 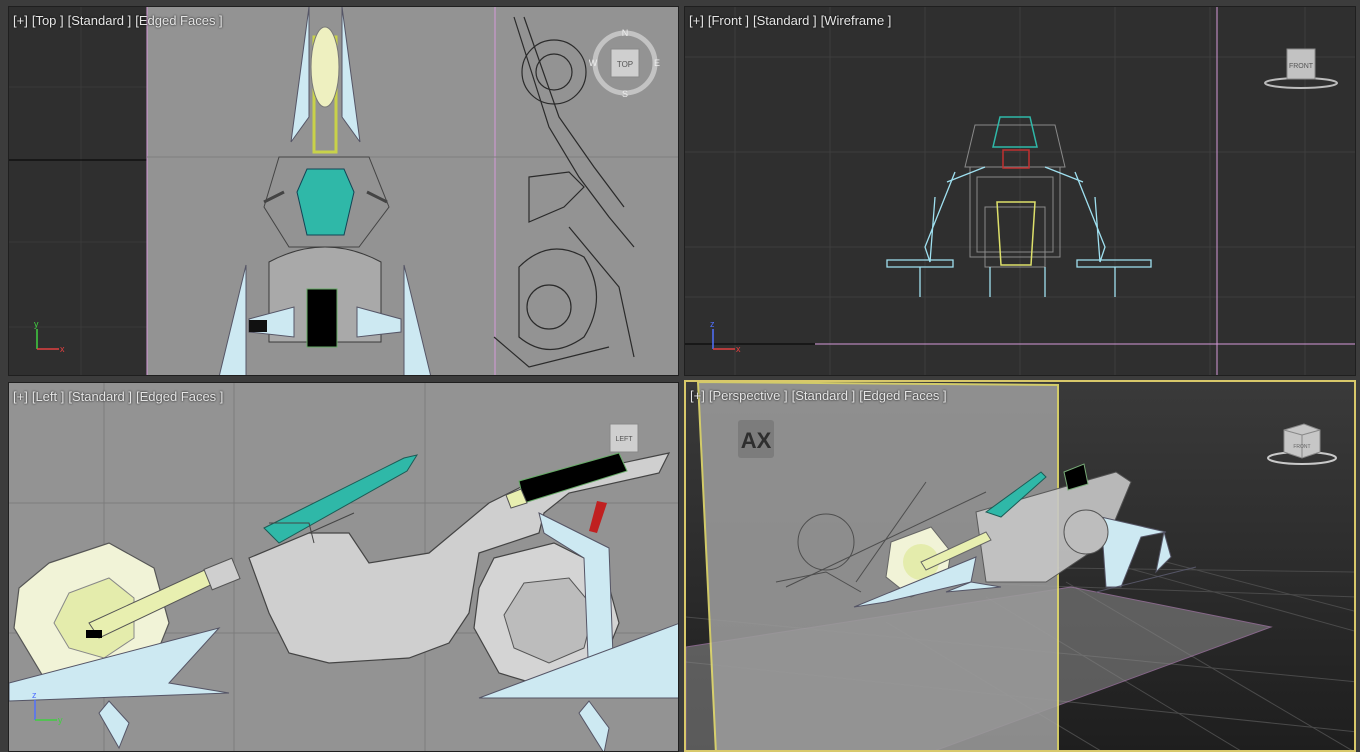 What do you see at coordinates (48, 20) in the screenshot?
I see `top-view-menu: [Top ]` at bounding box center [48, 20].